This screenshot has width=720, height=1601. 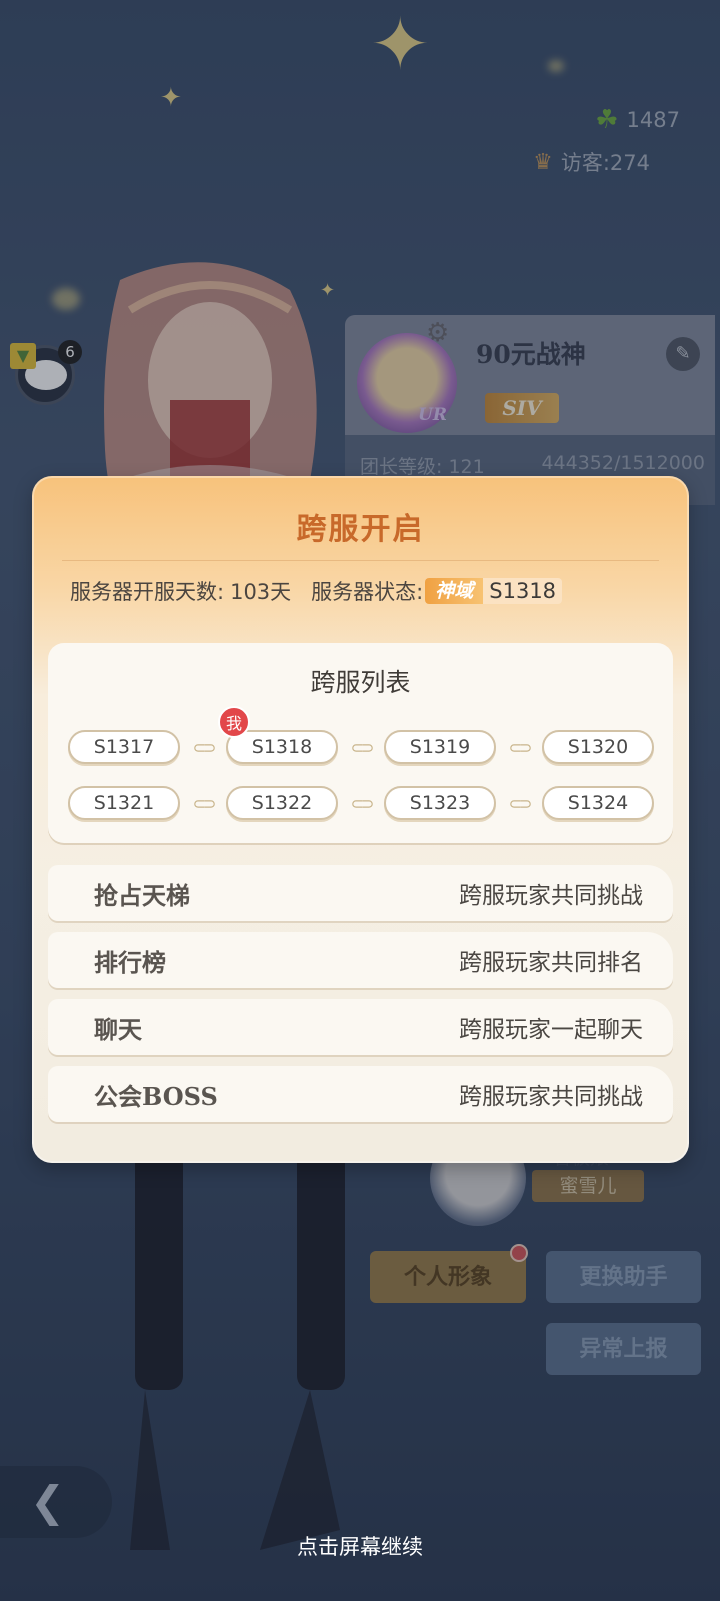 I want to click on me-badge: 我, so click(x=234, y=722).